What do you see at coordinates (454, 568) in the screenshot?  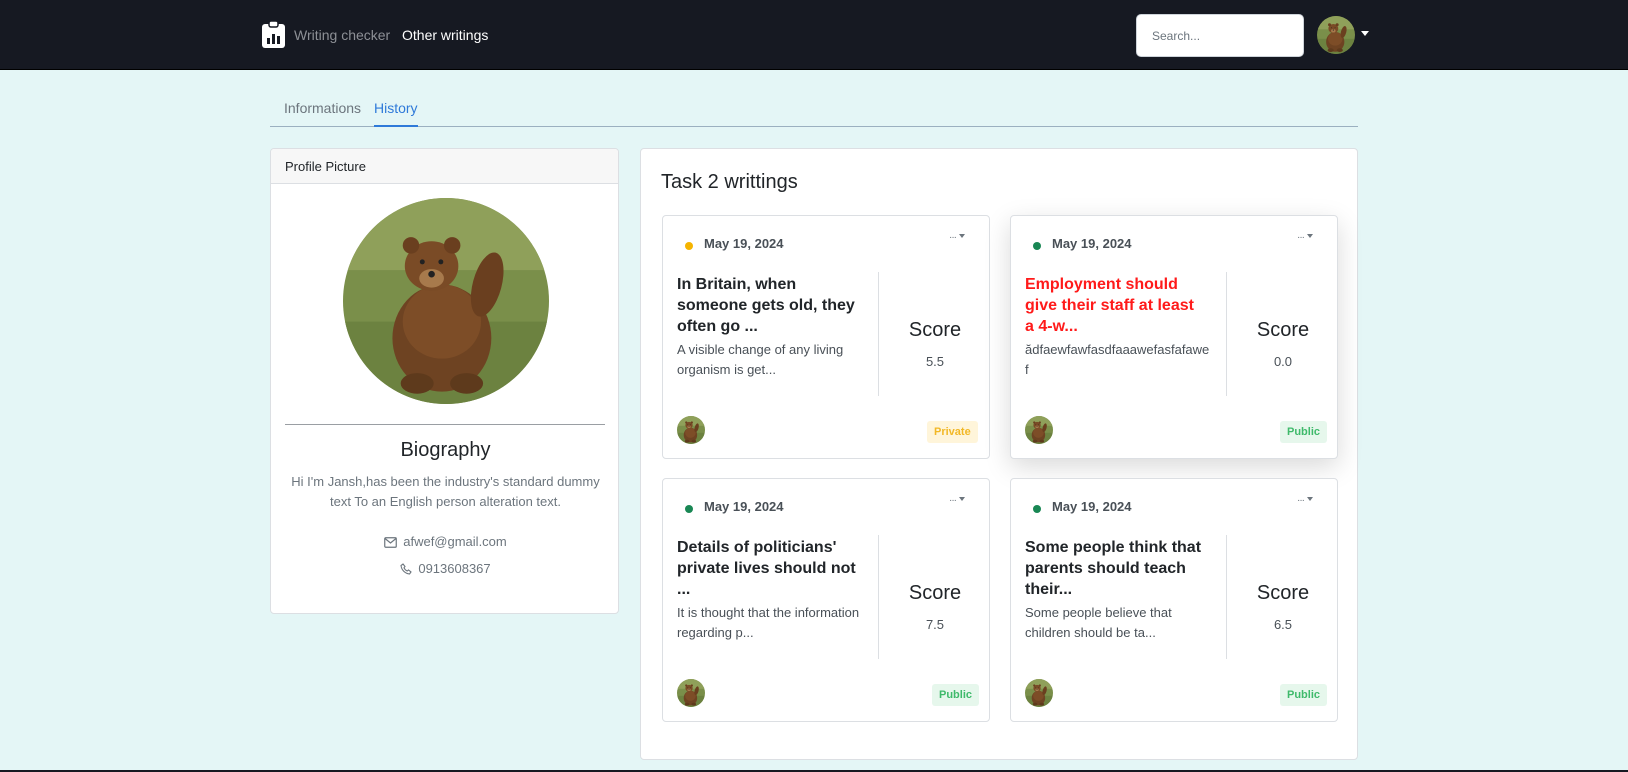 I see `phone-text: 0913608367` at bounding box center [454, 568].